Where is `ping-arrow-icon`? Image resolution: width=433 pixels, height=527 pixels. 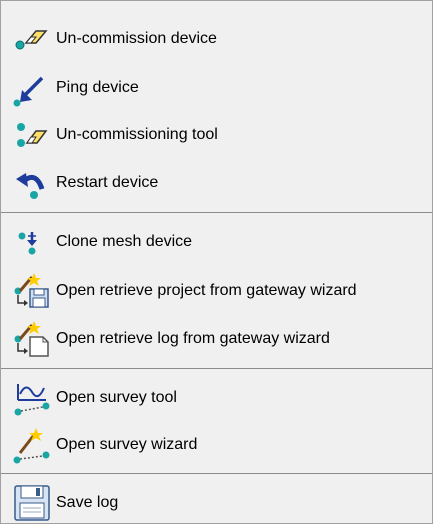
ping-arrow-icon is located at coordinates (32, 88).